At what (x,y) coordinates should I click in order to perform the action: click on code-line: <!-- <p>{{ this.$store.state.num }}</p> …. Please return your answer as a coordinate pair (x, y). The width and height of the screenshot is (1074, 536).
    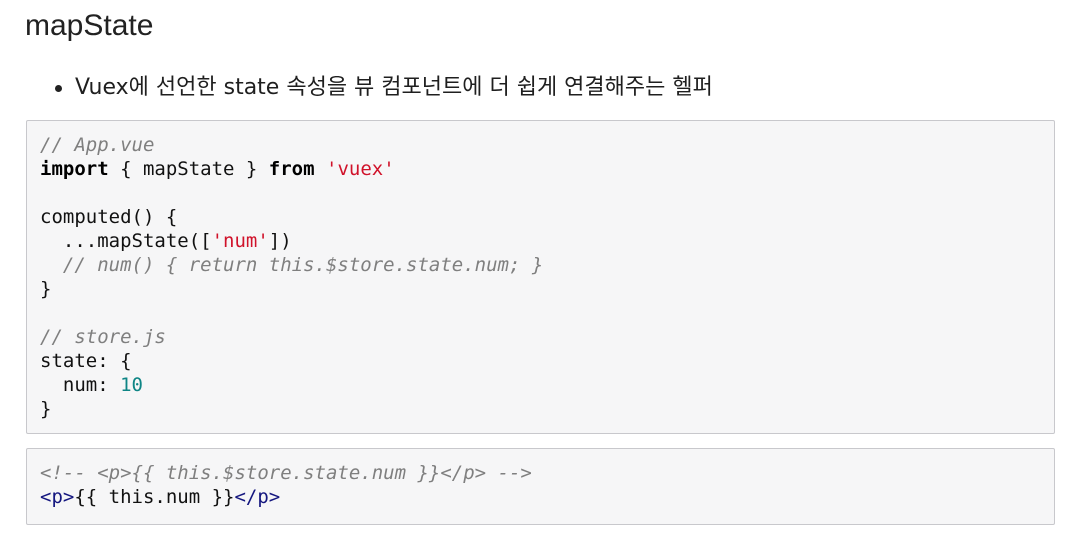
    Looking at the image, I should click on (547, 473).